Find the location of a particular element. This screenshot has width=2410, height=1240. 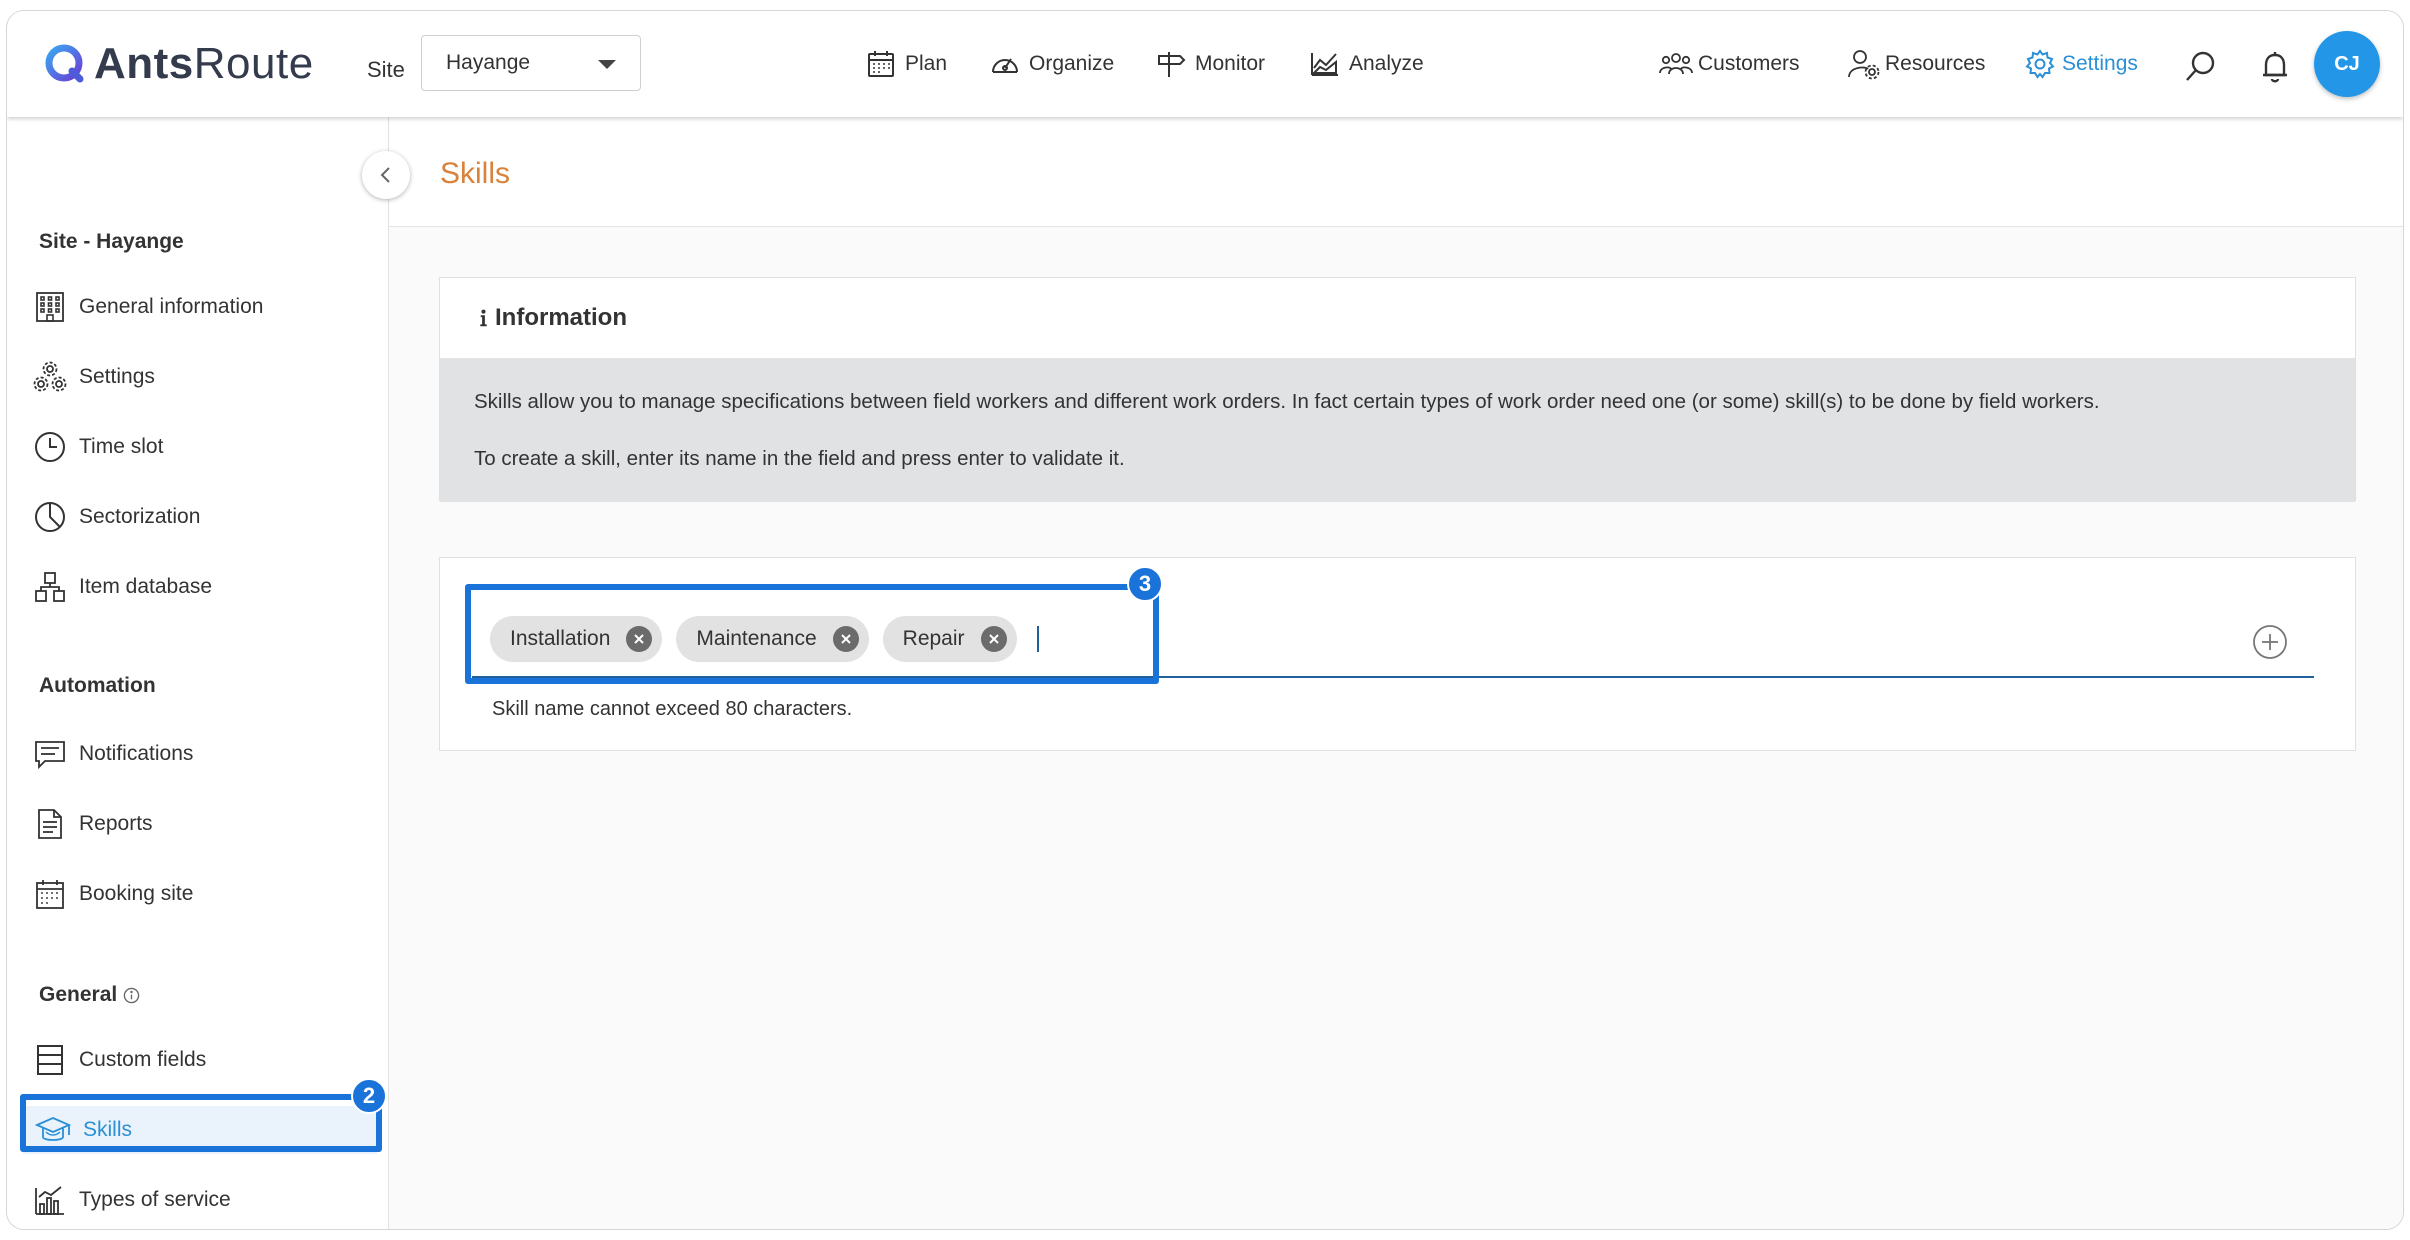

nav-customers: Customers is located at coordinates (1729, 64).